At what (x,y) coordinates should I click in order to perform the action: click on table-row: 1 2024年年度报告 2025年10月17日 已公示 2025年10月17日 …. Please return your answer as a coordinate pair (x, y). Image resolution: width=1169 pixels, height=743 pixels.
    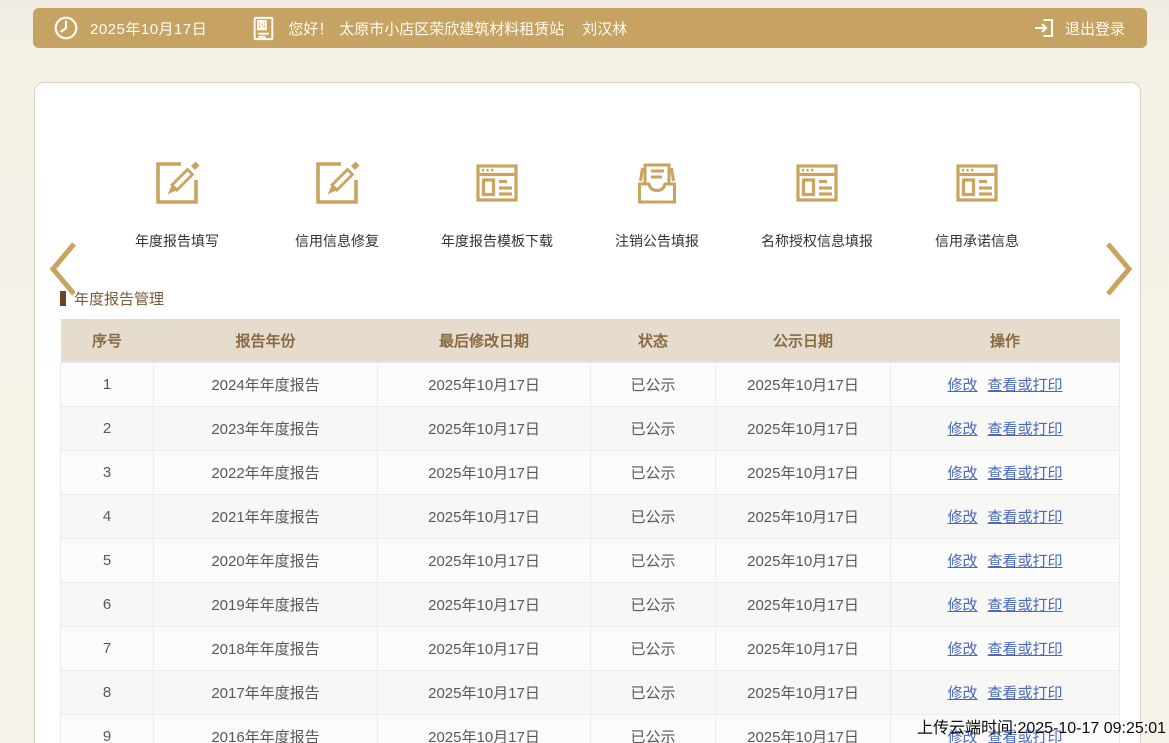
    Looking at the image, I should click on (590, 384).